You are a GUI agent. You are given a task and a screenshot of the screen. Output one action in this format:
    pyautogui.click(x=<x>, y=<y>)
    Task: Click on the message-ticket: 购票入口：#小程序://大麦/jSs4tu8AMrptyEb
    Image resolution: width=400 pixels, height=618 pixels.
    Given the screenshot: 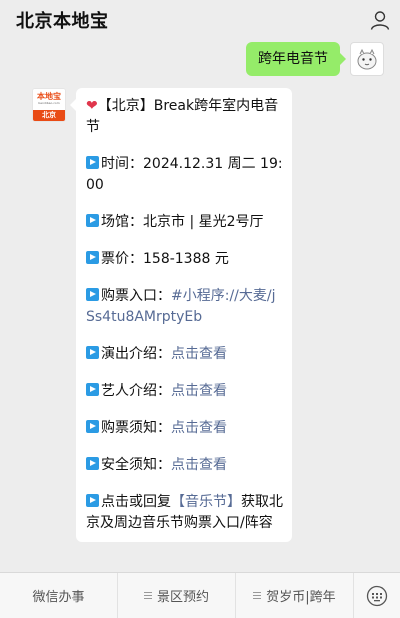 What is the action you would take?
    pyautogui.click(x=181, y=306)
    